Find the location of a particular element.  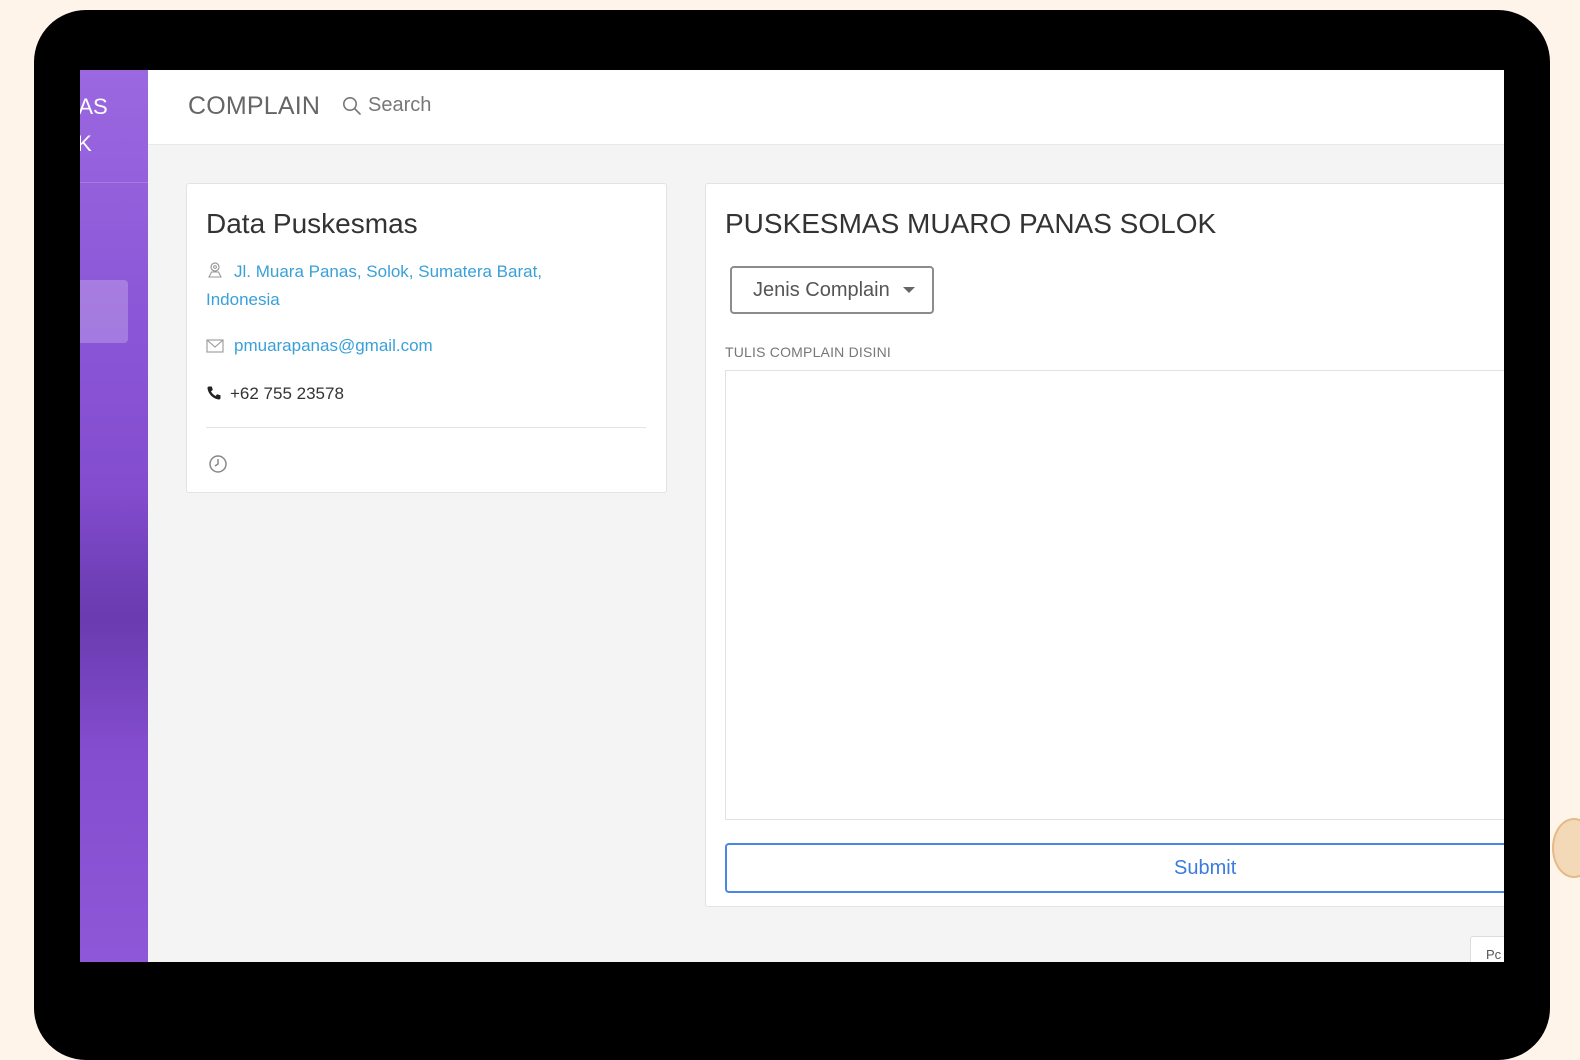

chevron-down-icon is located at coordinates (908, 290).